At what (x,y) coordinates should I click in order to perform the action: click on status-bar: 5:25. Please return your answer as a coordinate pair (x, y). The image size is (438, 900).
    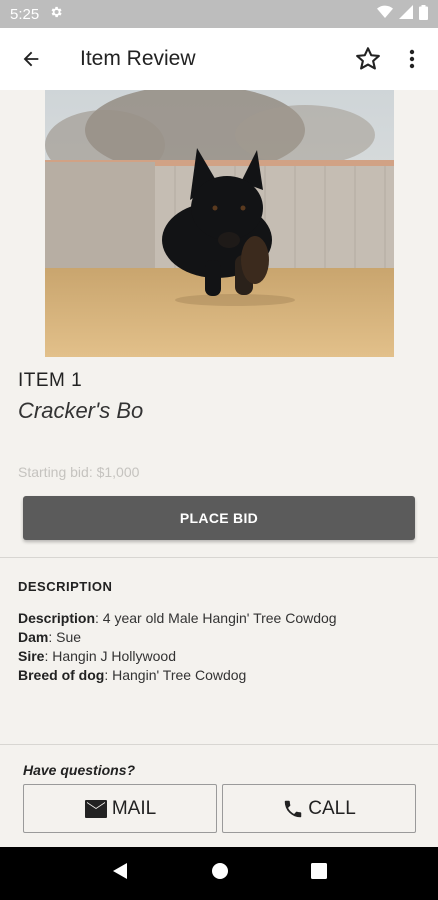
    Looking at the image, I should click on (219, 14).